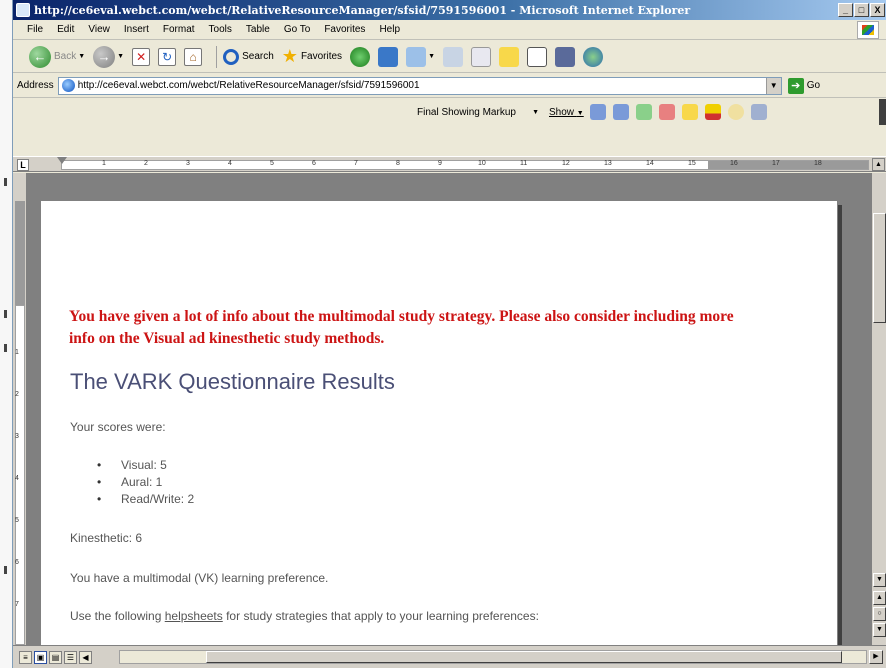  I want to click on refresh-icon: ↻, so click(167, 56).